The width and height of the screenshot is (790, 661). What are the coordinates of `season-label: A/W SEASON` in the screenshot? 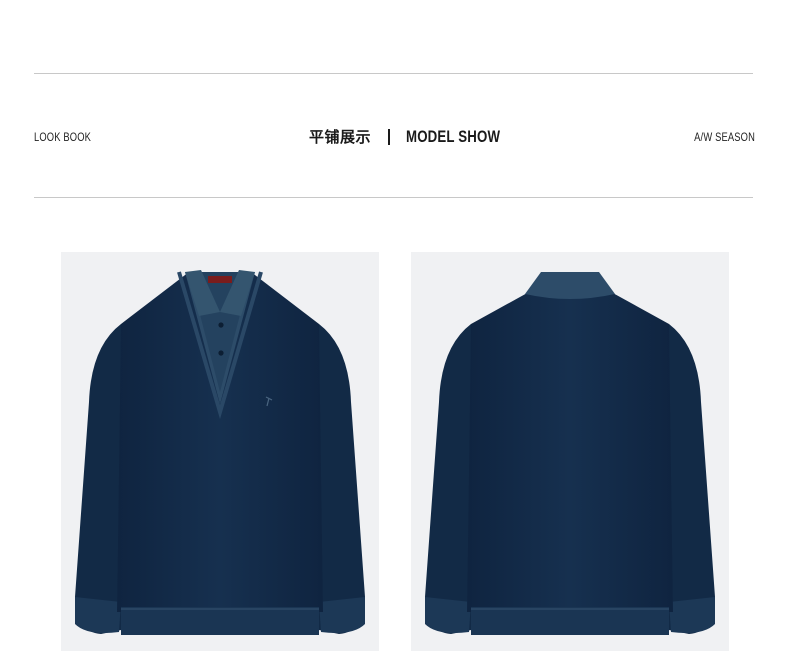 It's located at (724, 137).